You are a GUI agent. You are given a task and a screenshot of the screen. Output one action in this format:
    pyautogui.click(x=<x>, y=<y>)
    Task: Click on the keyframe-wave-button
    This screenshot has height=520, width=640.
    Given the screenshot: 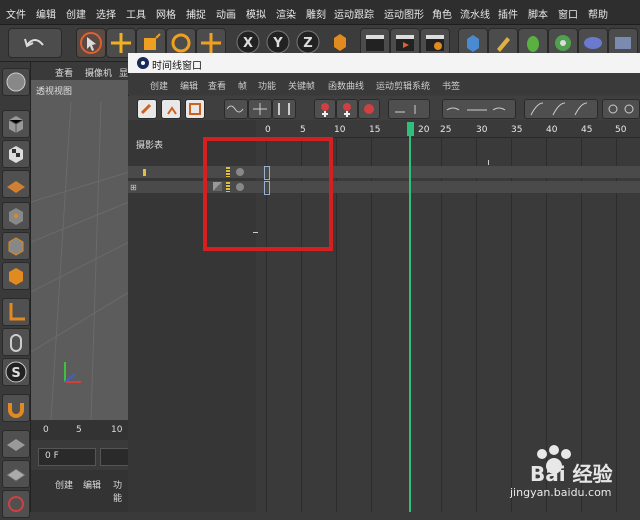 What is the action you would take?
    pyautogui.click(x=236, y=109)
    